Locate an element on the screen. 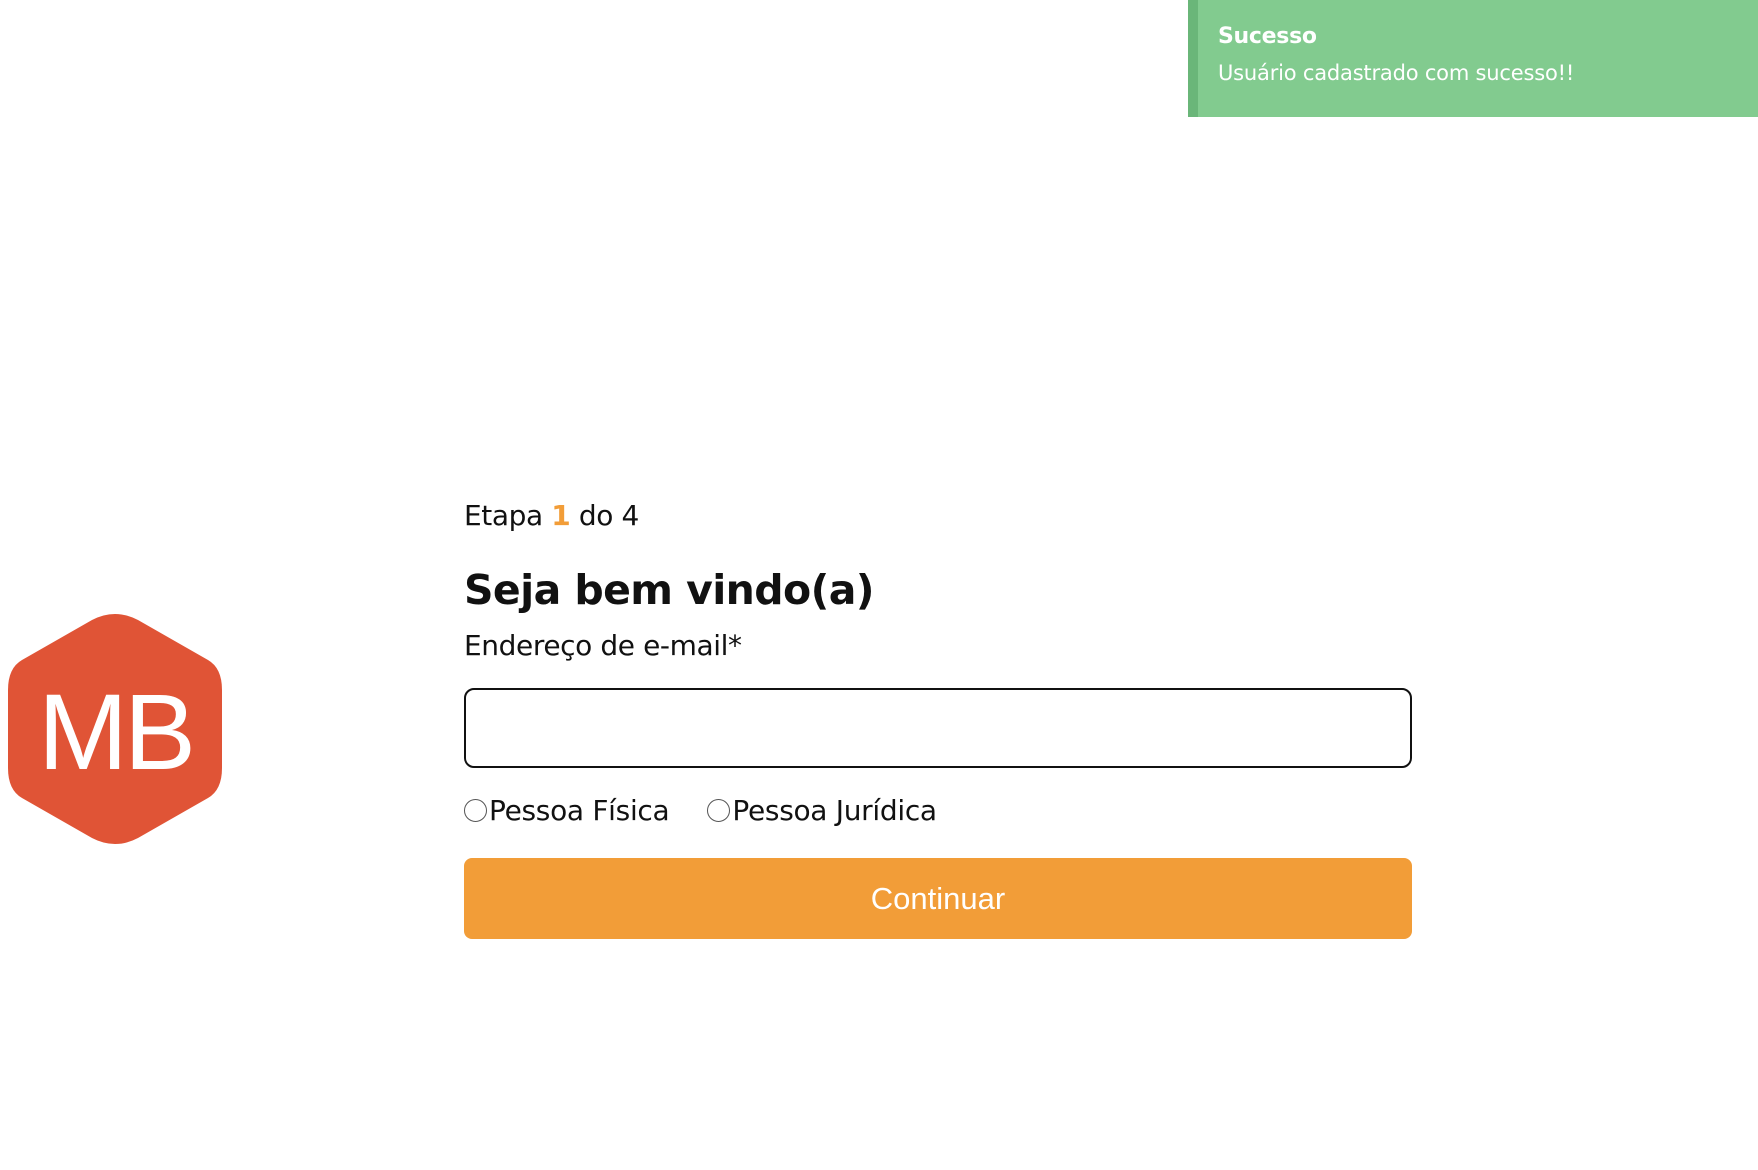  toast-title: Sucesso is located at coordinates (1267, 36).